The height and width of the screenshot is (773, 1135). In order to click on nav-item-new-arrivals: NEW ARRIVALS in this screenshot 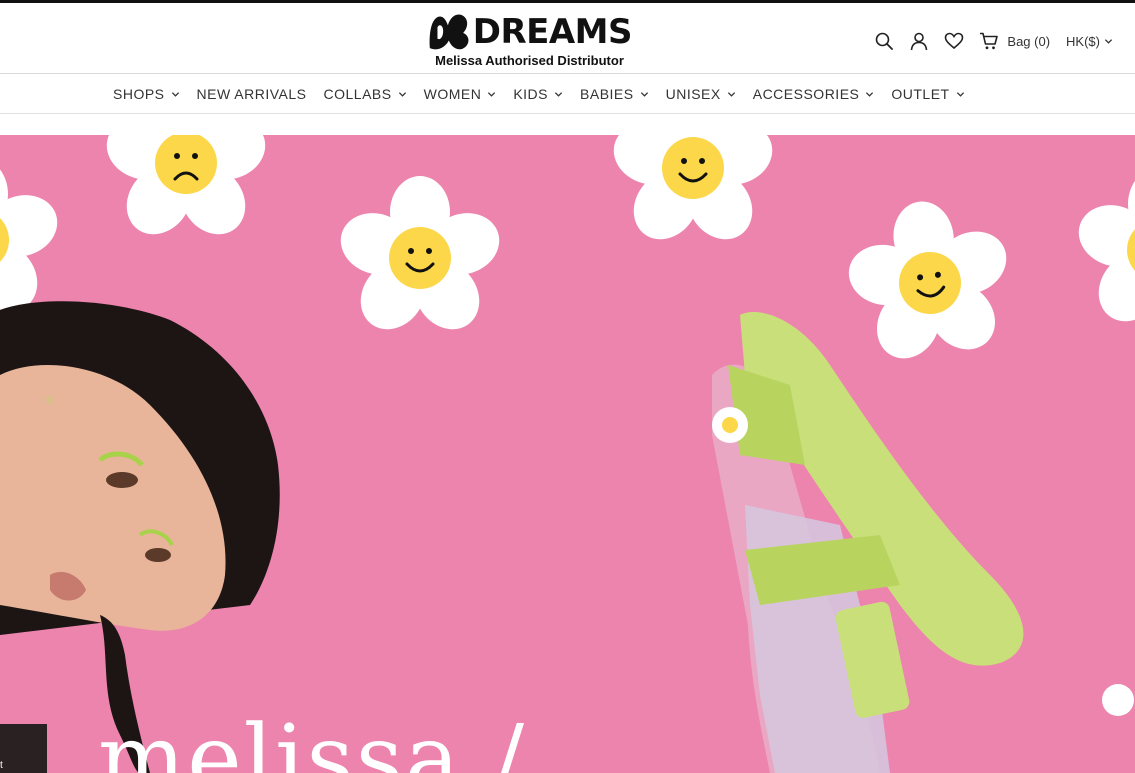, I will do `click(252, 94)`.